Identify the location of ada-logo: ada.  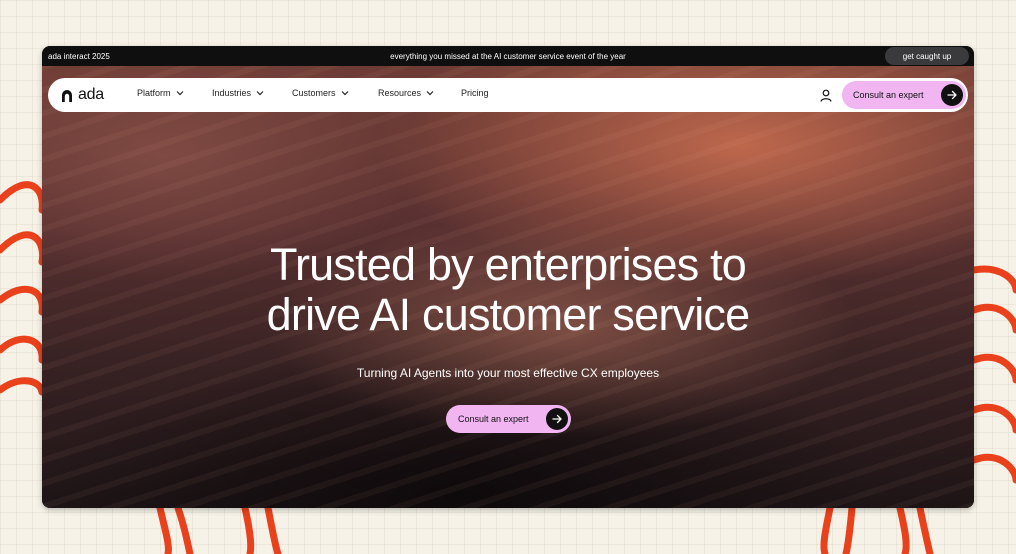
(82, 95).